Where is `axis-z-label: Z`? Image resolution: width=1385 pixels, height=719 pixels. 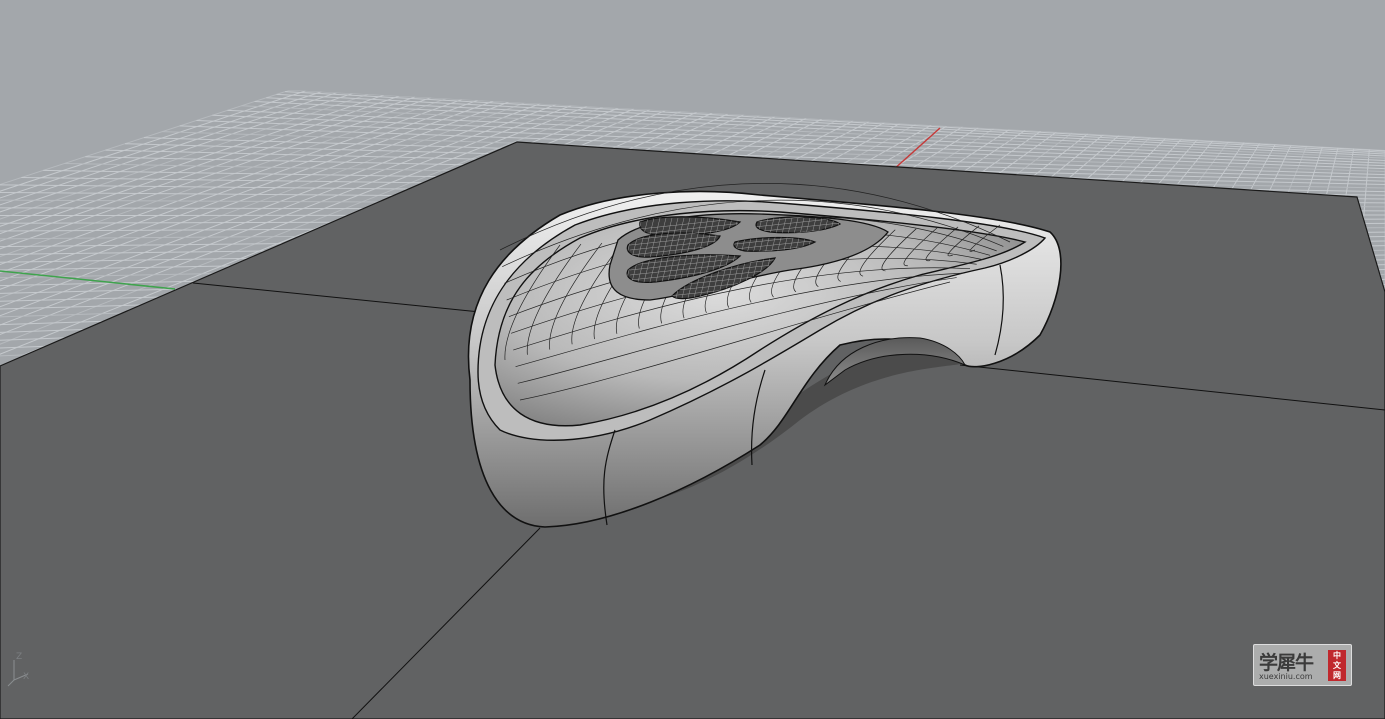 axis-z-label: Z is located at coordinates (19, 657).